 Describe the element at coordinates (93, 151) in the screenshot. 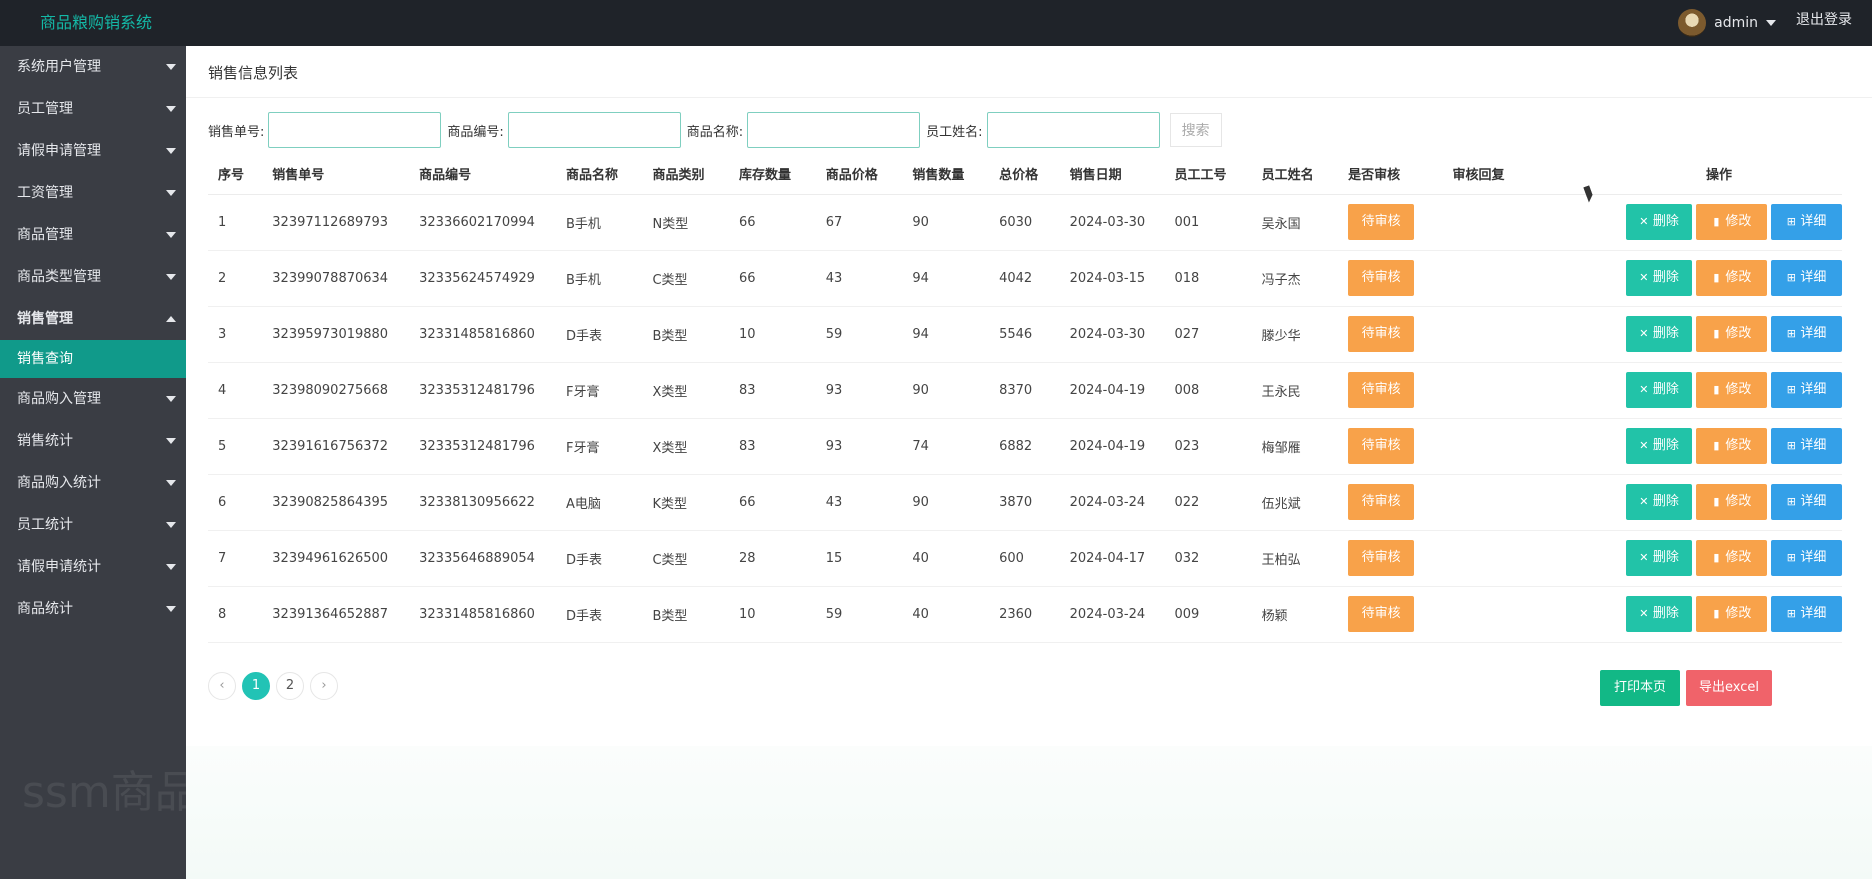

I see `sidebar-item-leave: 请假申请管理` at that location.